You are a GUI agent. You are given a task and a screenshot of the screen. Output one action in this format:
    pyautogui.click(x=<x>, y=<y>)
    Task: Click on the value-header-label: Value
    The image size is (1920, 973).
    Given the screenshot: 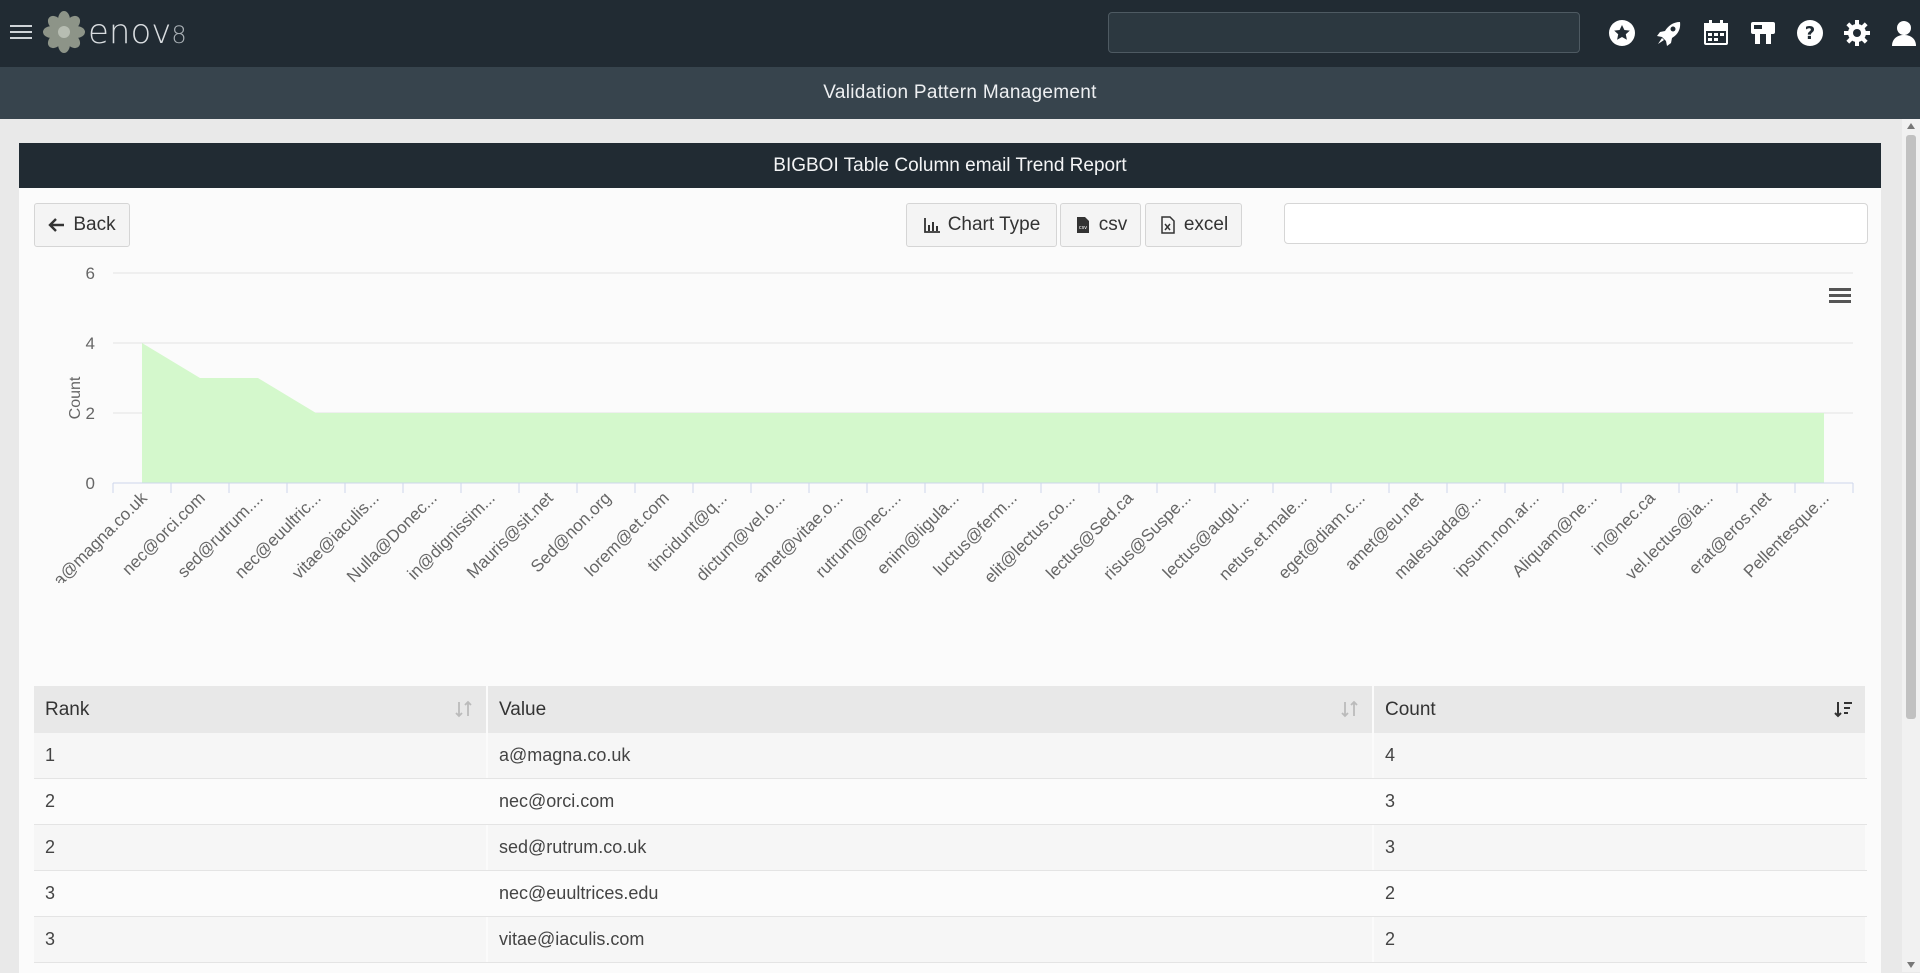 What is the action you would take?
    pyautogui.click(x=522, y=710)
    